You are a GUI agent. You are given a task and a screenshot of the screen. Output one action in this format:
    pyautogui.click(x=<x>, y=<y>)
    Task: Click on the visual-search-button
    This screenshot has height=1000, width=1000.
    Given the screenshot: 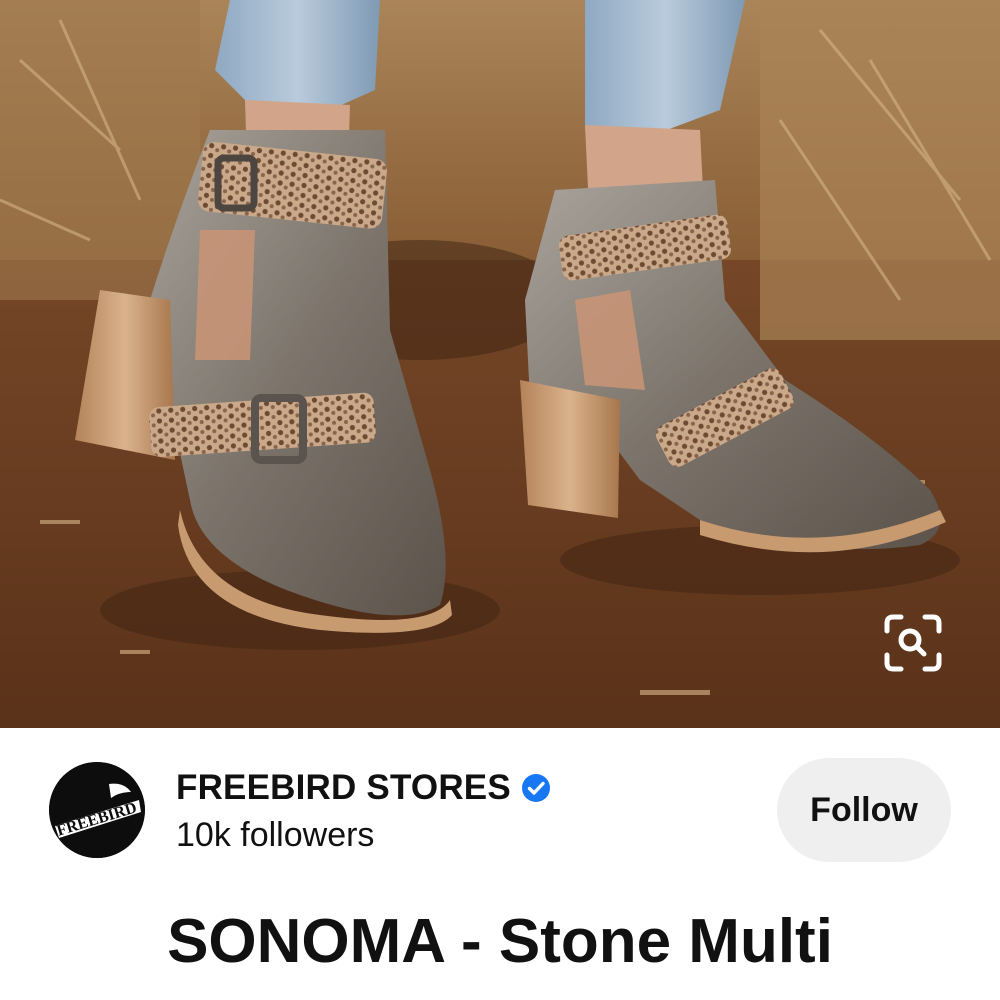 What is the action you would take?
    pyautogui.click(x=913, y=643)
    